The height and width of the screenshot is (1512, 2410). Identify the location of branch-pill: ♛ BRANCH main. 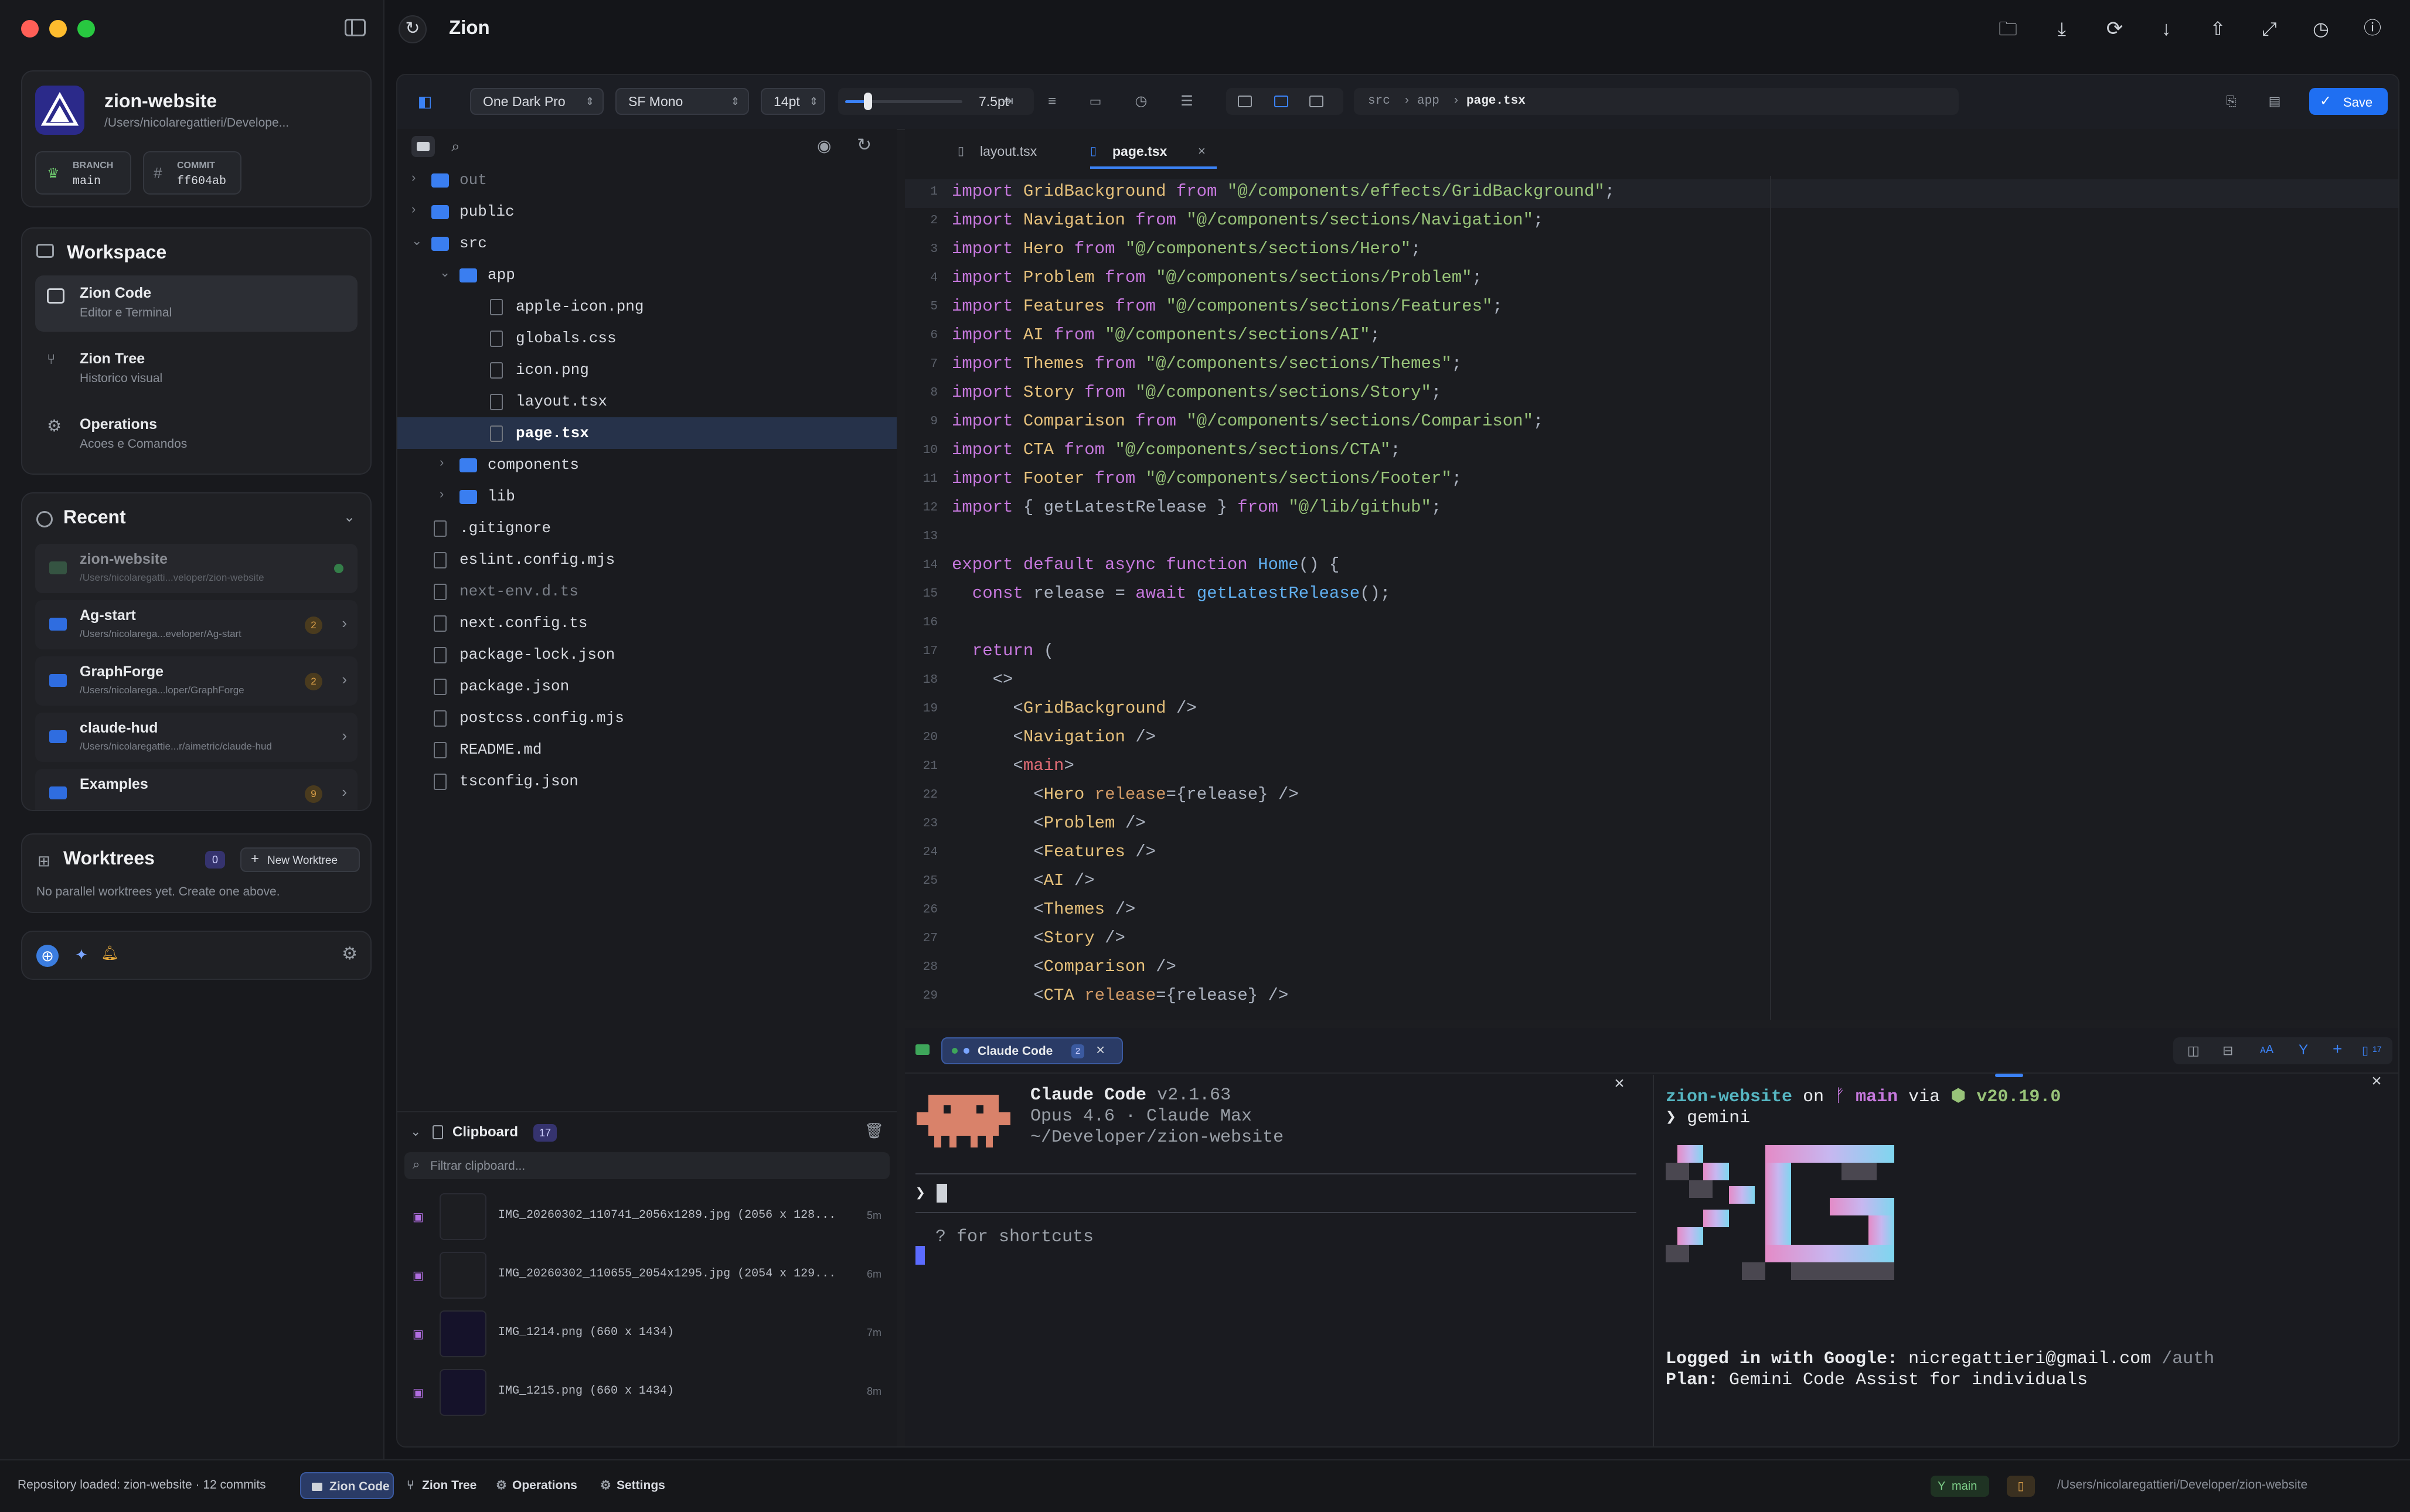
(83, 173).